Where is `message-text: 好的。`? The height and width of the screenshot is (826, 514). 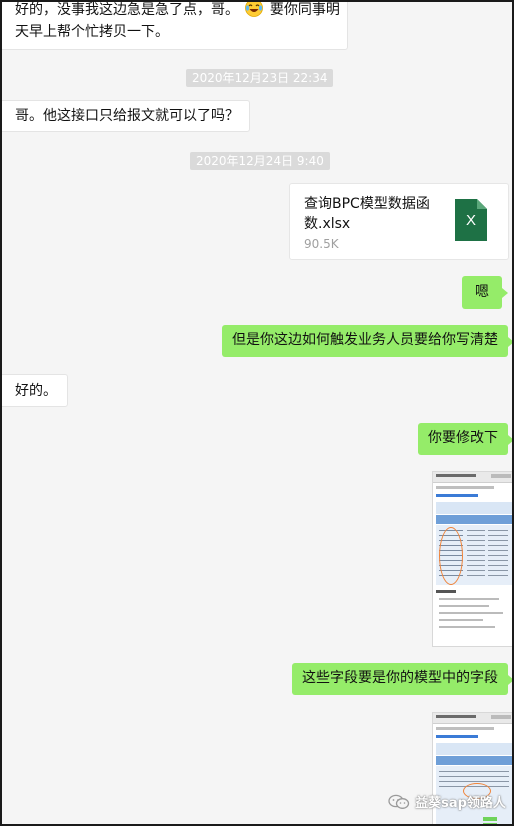
message-text: 好的。 is located at coordinates (36, 391).